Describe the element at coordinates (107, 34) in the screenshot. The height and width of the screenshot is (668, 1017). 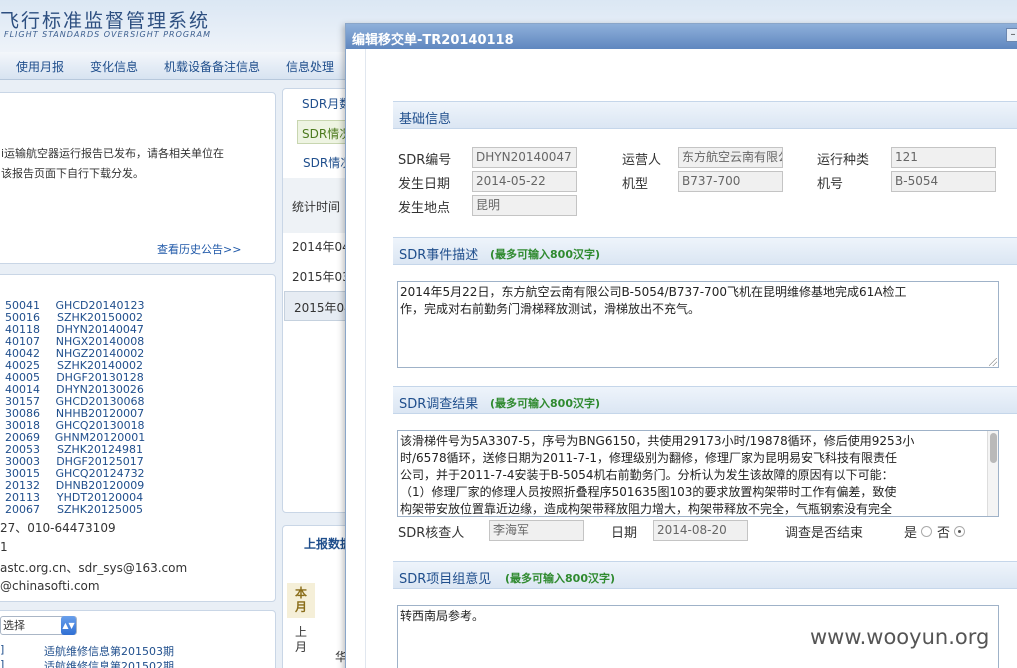
I see `app-subtitle: FLIGHT STANDARDS OVERSIGHT PROGRAM` at that location.